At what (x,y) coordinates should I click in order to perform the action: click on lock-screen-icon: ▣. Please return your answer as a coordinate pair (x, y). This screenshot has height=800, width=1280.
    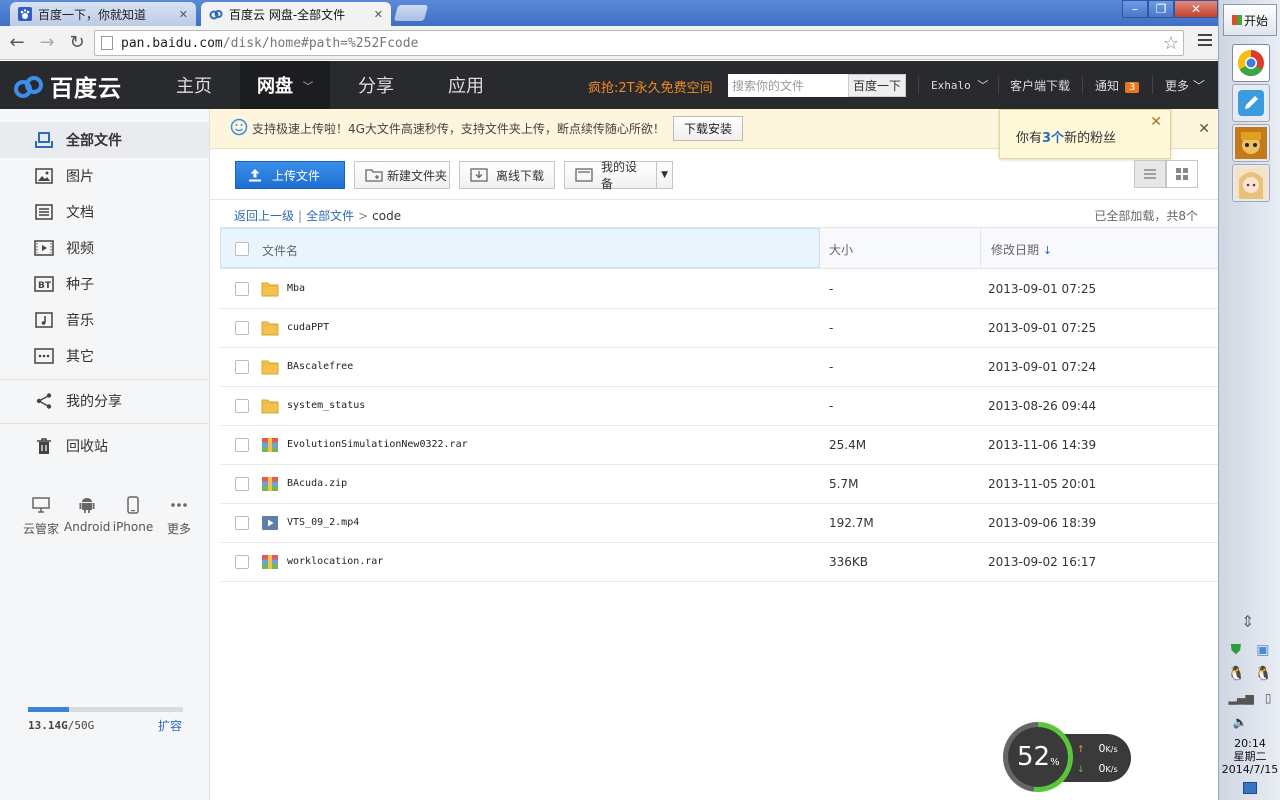
    Looking at the image, I should click on (1262, 650).